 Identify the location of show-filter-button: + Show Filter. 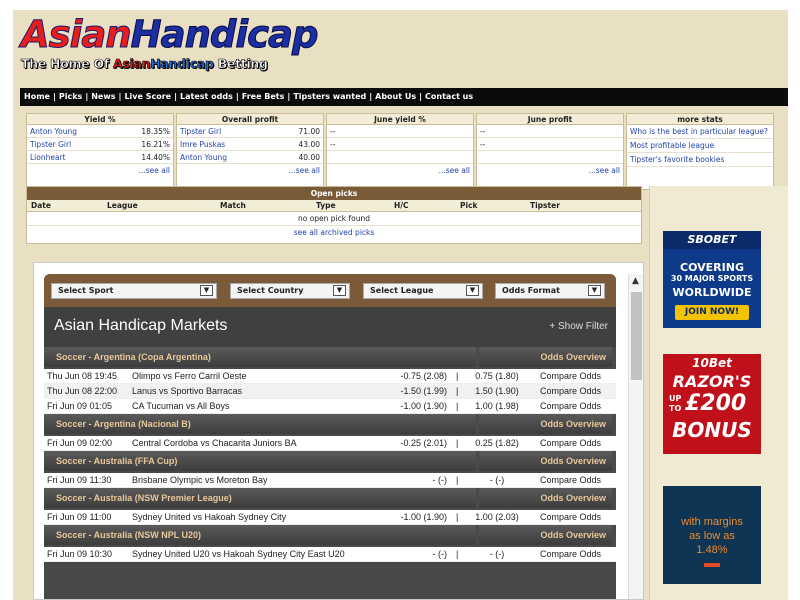
(578, 326).